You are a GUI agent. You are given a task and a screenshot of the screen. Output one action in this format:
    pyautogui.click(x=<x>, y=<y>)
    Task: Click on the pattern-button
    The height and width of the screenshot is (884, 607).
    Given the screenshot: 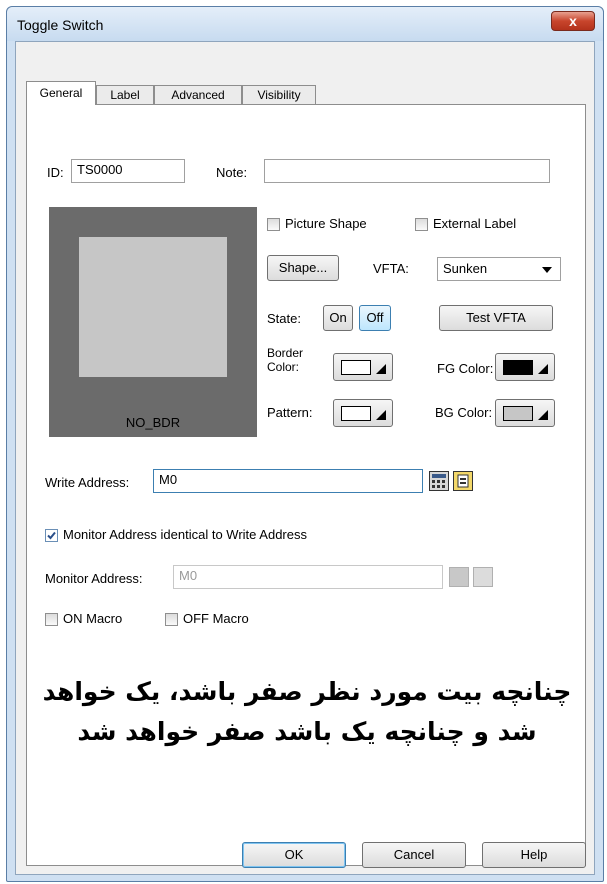 What is the action you would take?
    pyautogui.click(x=363, y=413)
    